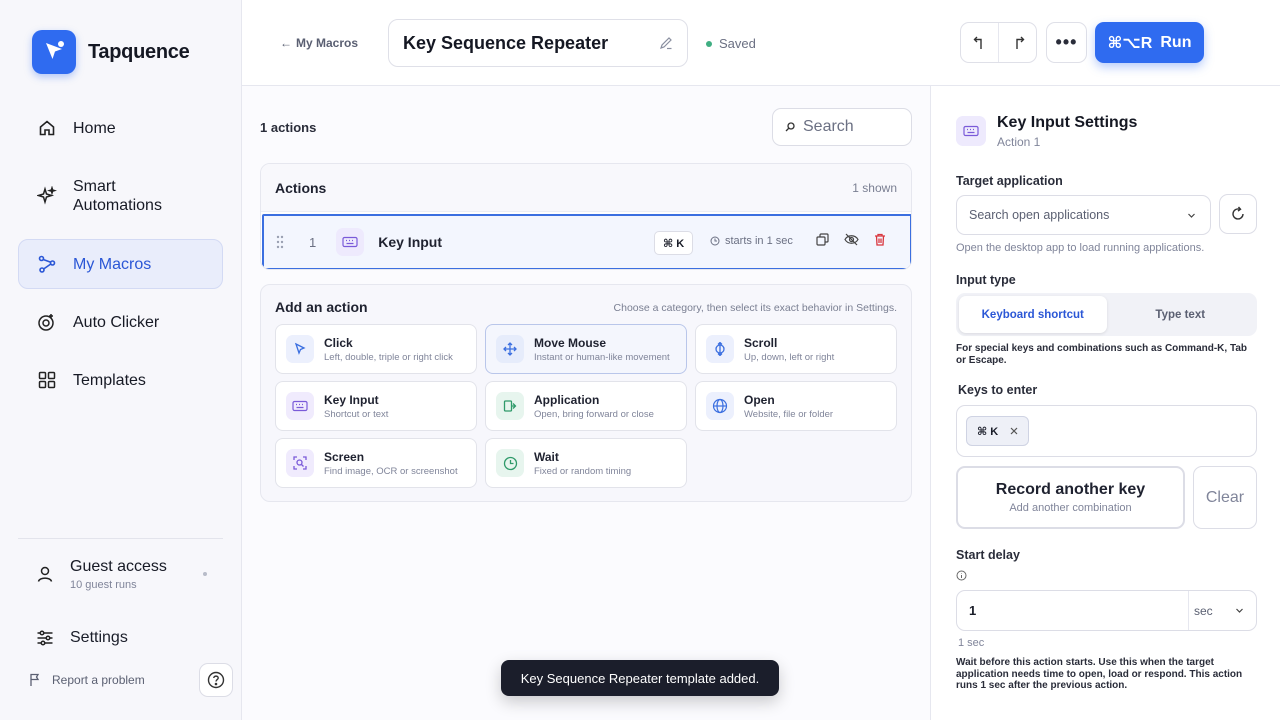 Image resolution: width=1280 pixels, height=720 pixels. What do you see at coordinates (94, 128) in the screenshot?
I see `sidebar-item-label: Home` at bounding box center [94, 128].